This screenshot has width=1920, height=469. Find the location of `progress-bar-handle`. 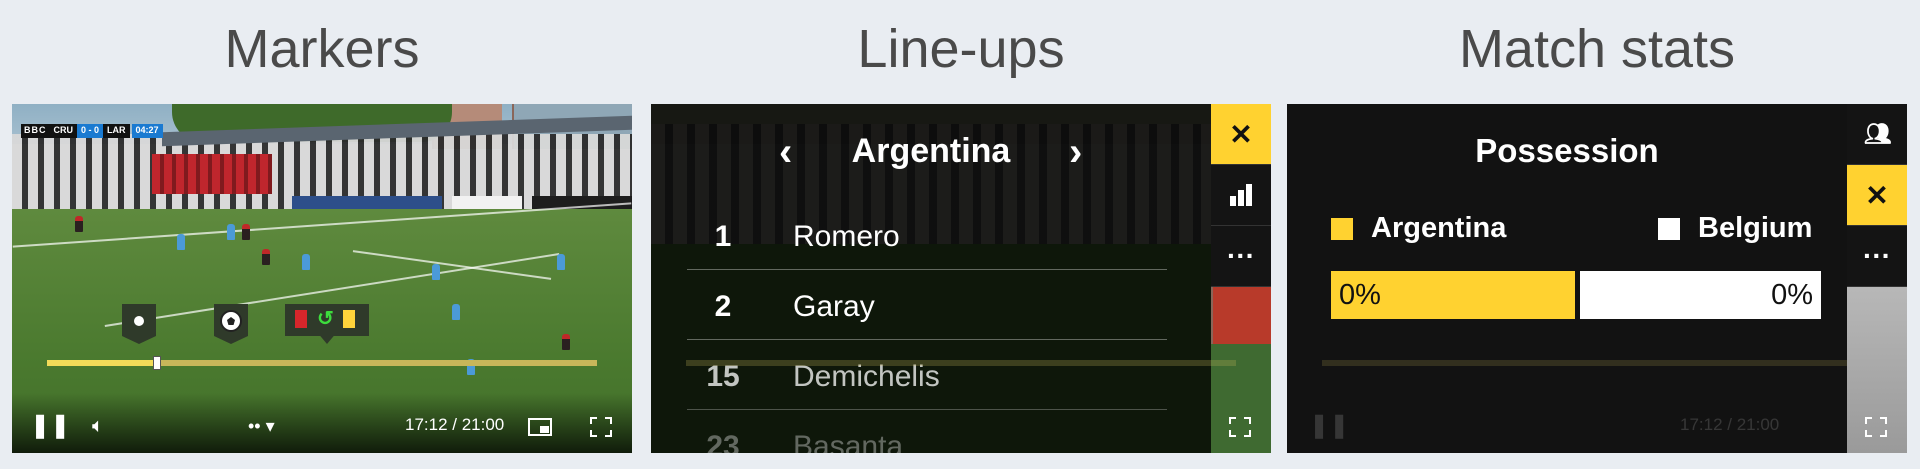

progress-bar-handle is located at coordinates (157, 363).